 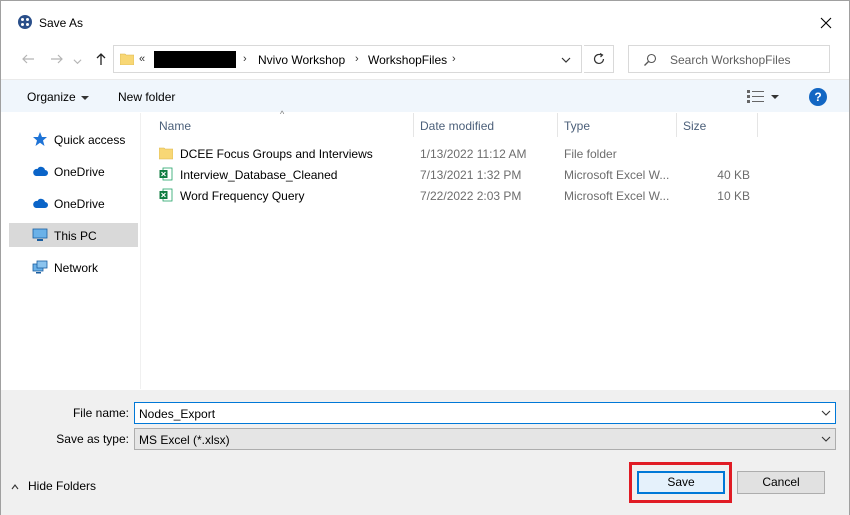 I want to click on back-arrow-icon, so click(x=28, y=59).